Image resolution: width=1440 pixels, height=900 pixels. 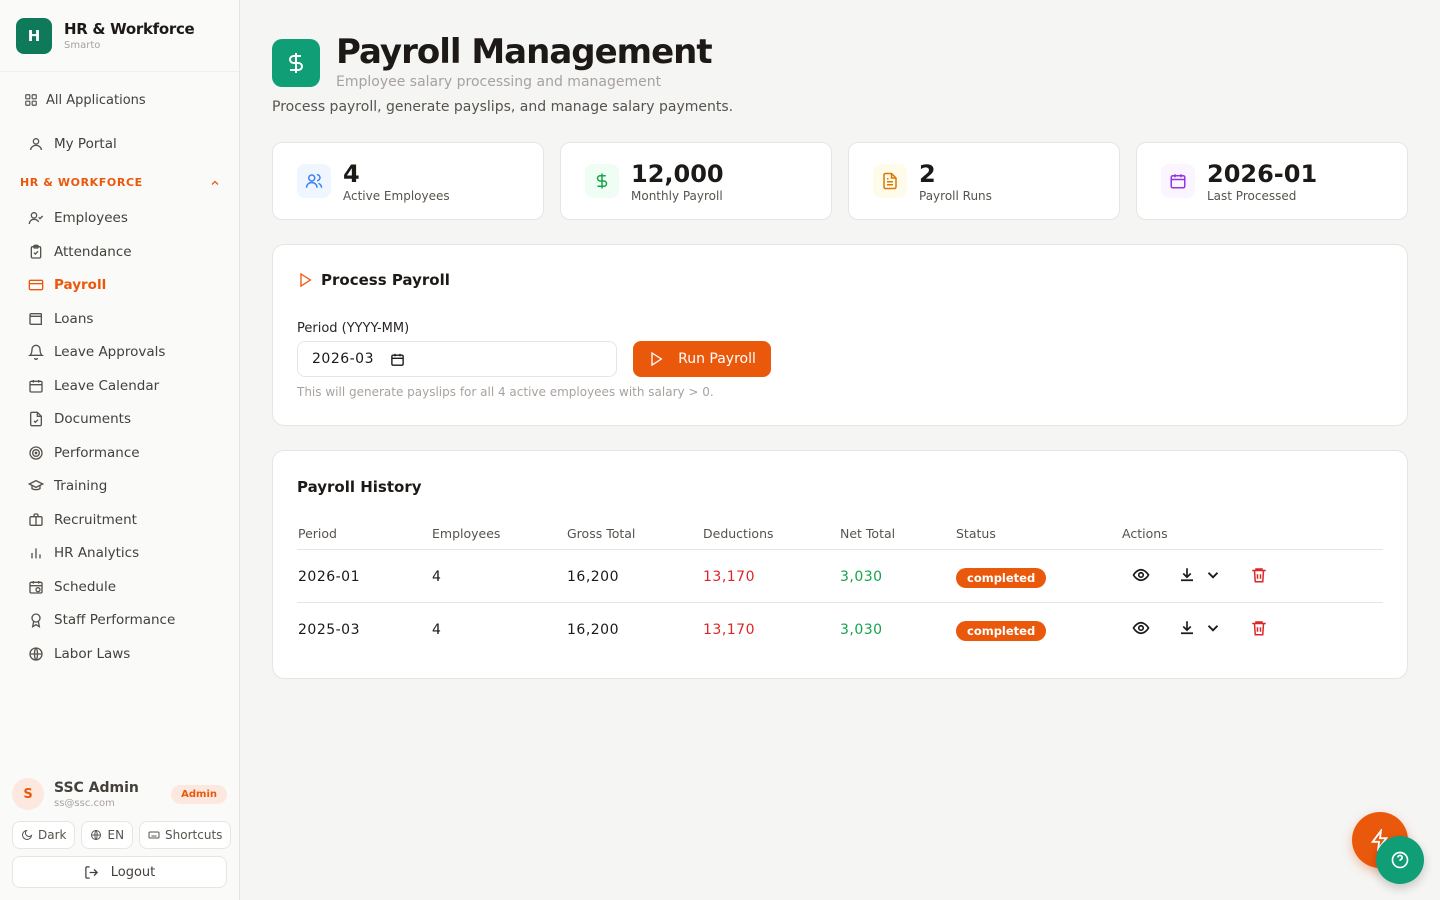 I want to click on all-applications-link: All Applications, so click(x=121, y=100).